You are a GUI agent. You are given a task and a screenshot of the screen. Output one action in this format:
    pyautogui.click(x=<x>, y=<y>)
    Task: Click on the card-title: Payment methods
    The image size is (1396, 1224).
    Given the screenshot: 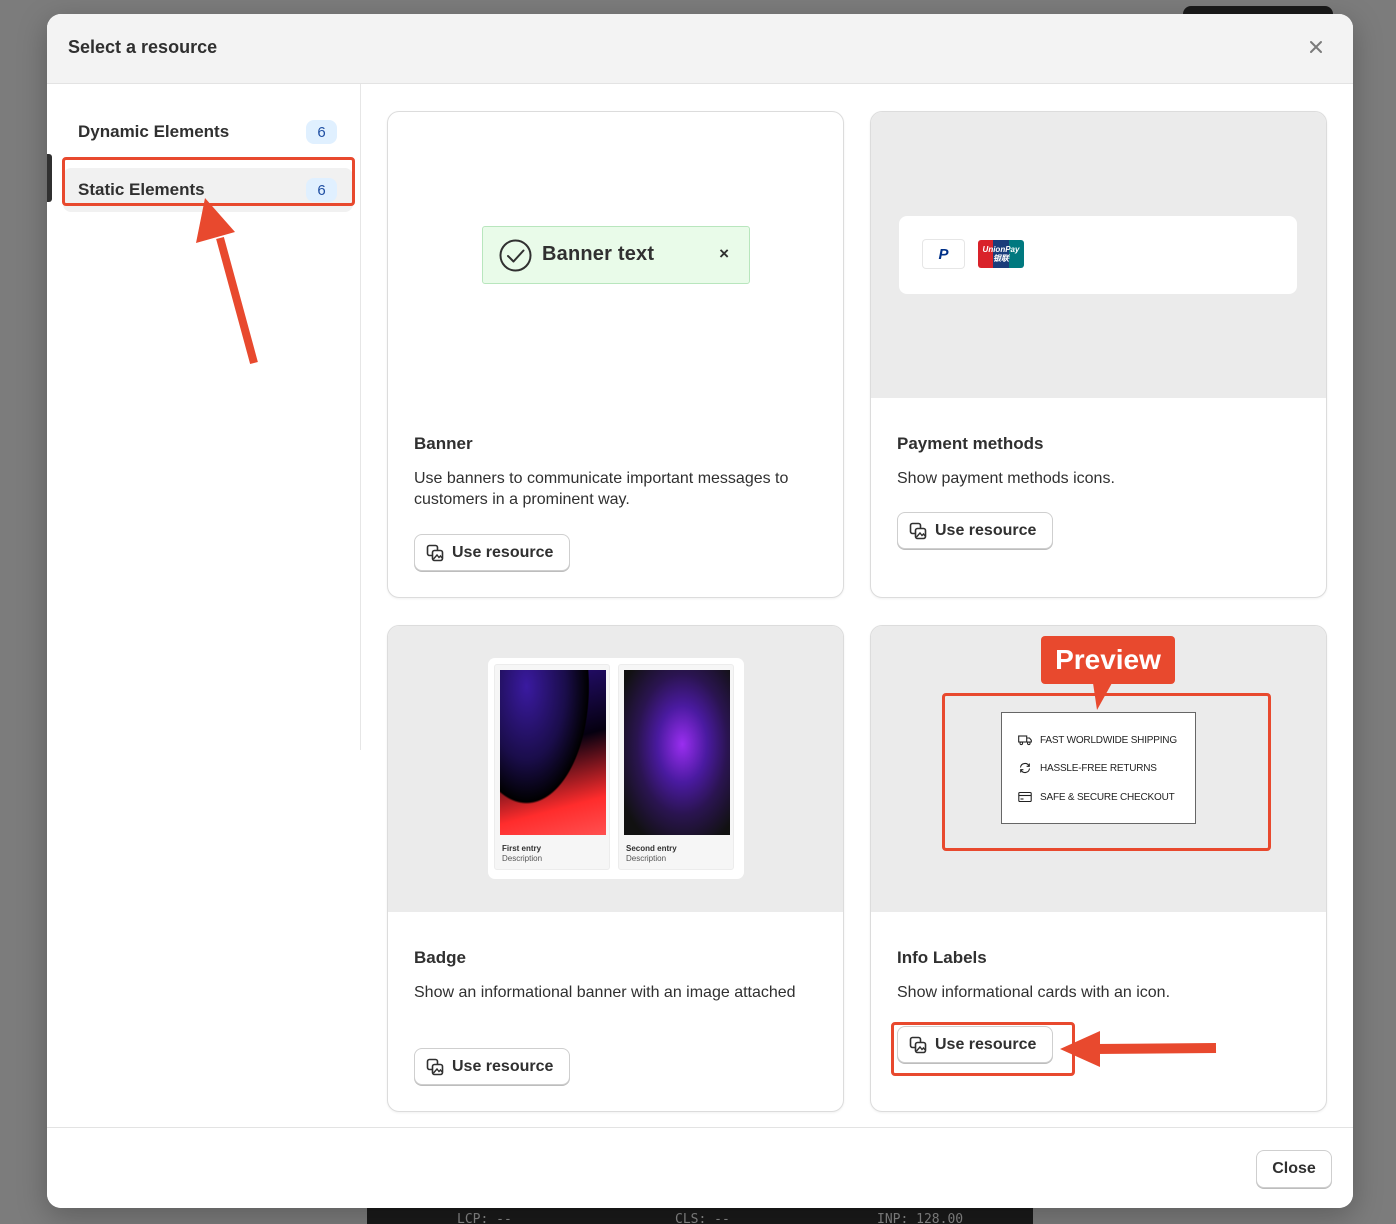 What is the action you would take?
    pyautogui.click(x=970, y=443)
    